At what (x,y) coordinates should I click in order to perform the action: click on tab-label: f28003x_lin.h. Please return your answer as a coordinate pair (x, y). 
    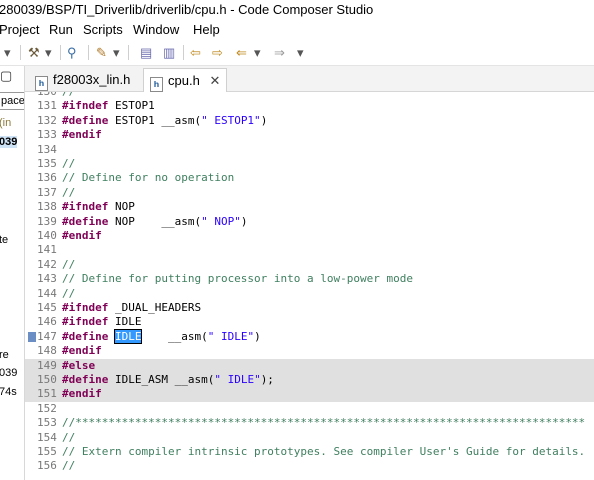
    Looking at the image, I should click on (92, 79).